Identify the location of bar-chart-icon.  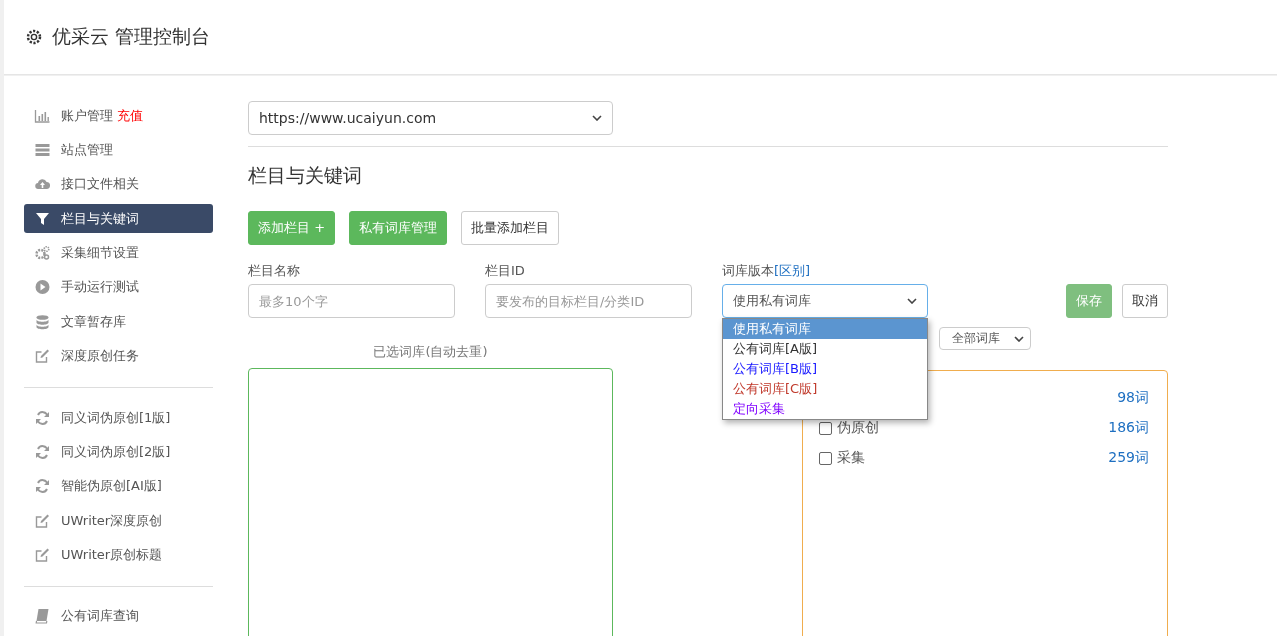
(42, 115).